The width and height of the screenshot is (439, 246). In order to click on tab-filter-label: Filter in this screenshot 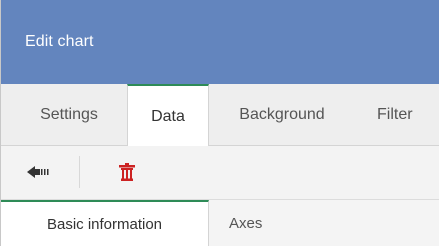, I will do `click(395, 114)`.